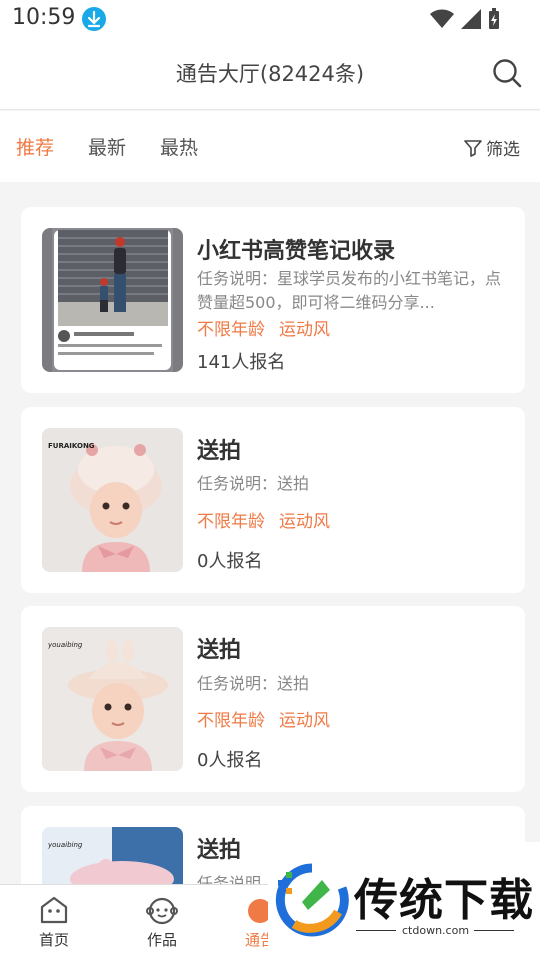 Image resolution: width=540 pixels, height=960 pixels. I want to click on page-title: 通告大厅(82424条), so click(270, 74).